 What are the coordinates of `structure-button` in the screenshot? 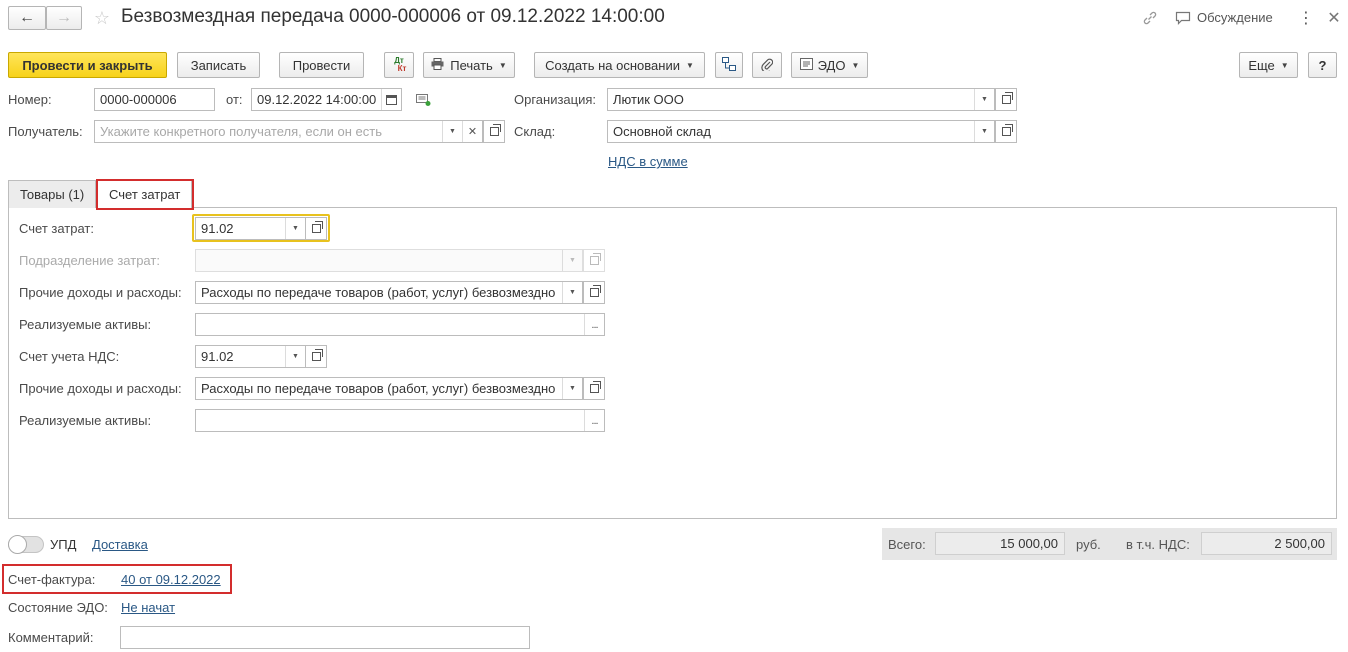 It's located at (729, 65).